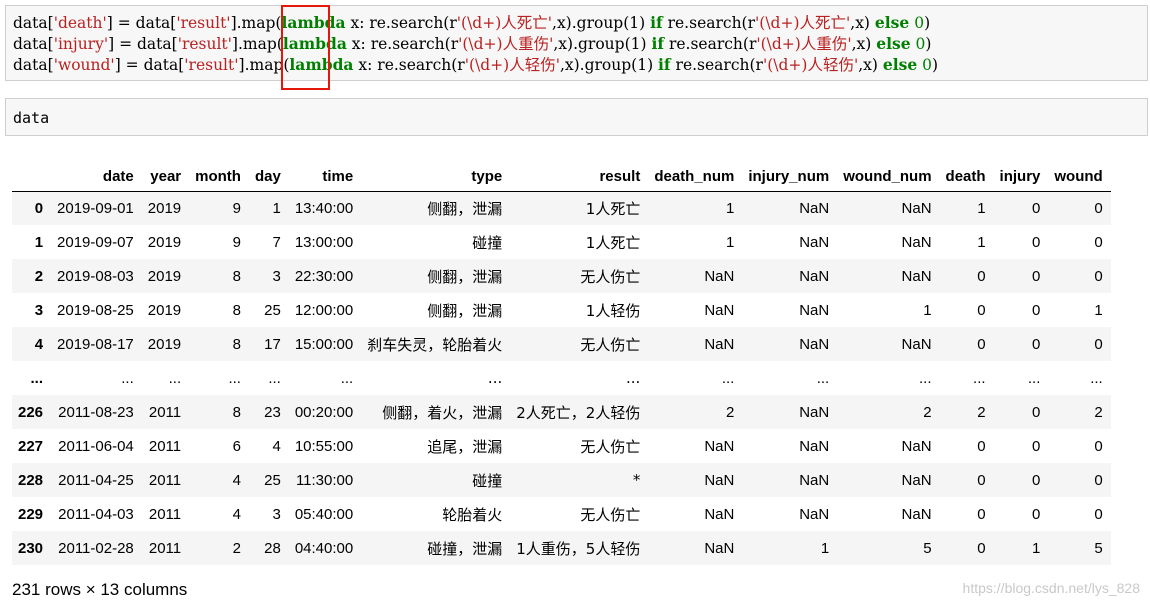  What do you see at coordinates (165, 174) in the screenshot?
I see `column-header: year` at bounding box center [165, 174].